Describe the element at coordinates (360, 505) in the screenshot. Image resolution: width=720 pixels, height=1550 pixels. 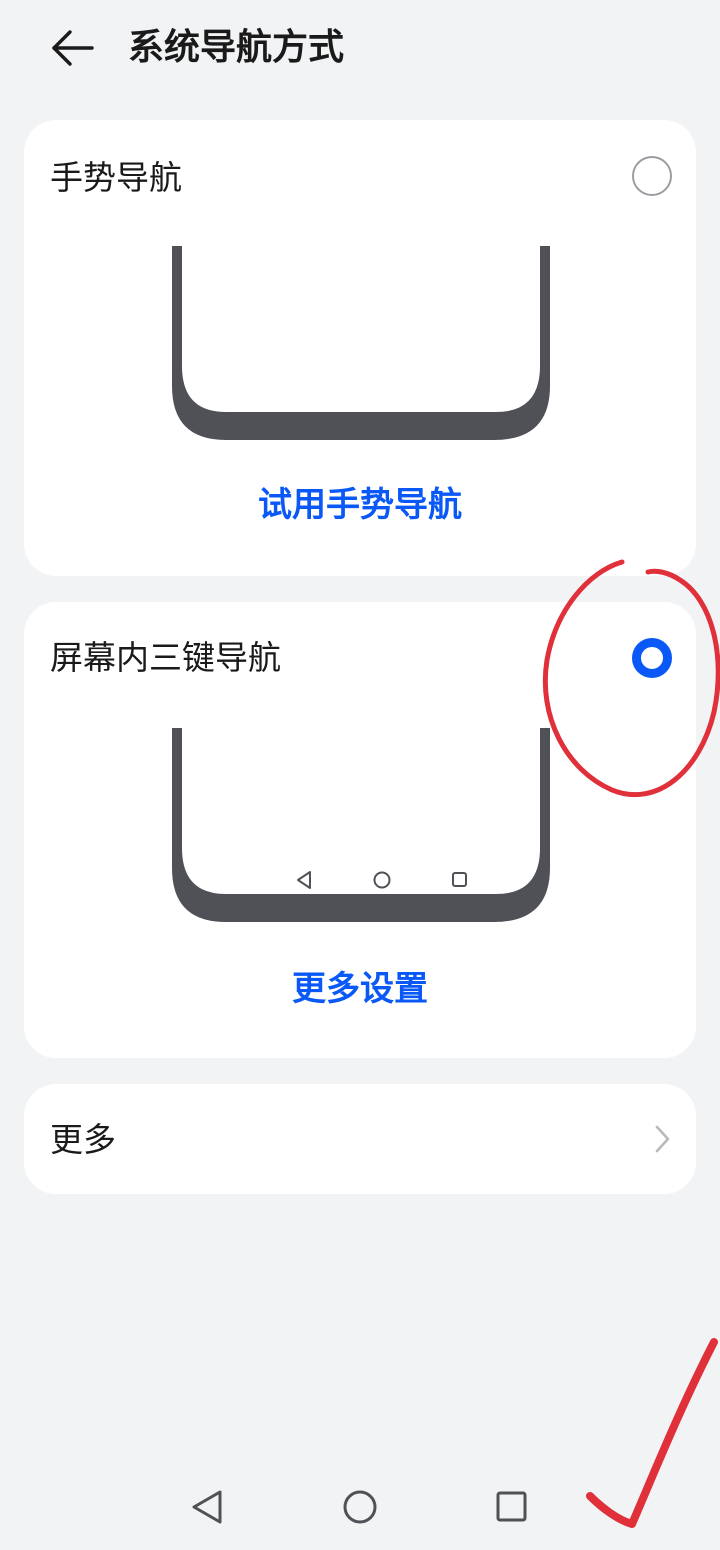
I see `try-gesture-navigation-link: 试用手势导航` at that location.